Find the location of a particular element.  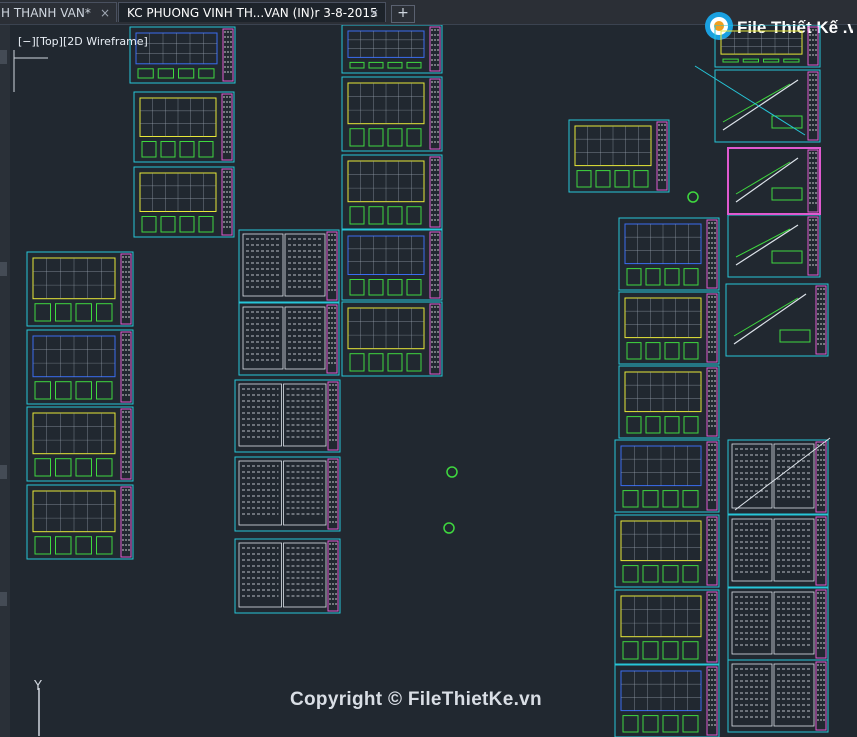

copyright-watermark: Copyright © FileThietKe.vn is located at coordinates (416, 699).